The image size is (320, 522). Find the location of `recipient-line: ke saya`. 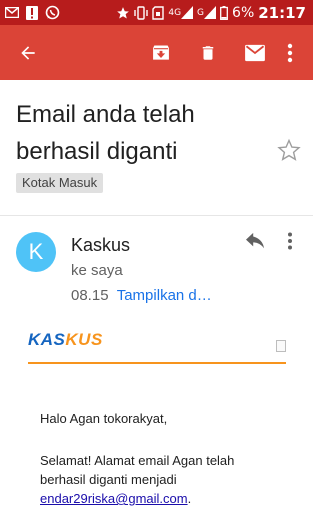

recipient-line: ke saya is located at coordinates (97, 270).